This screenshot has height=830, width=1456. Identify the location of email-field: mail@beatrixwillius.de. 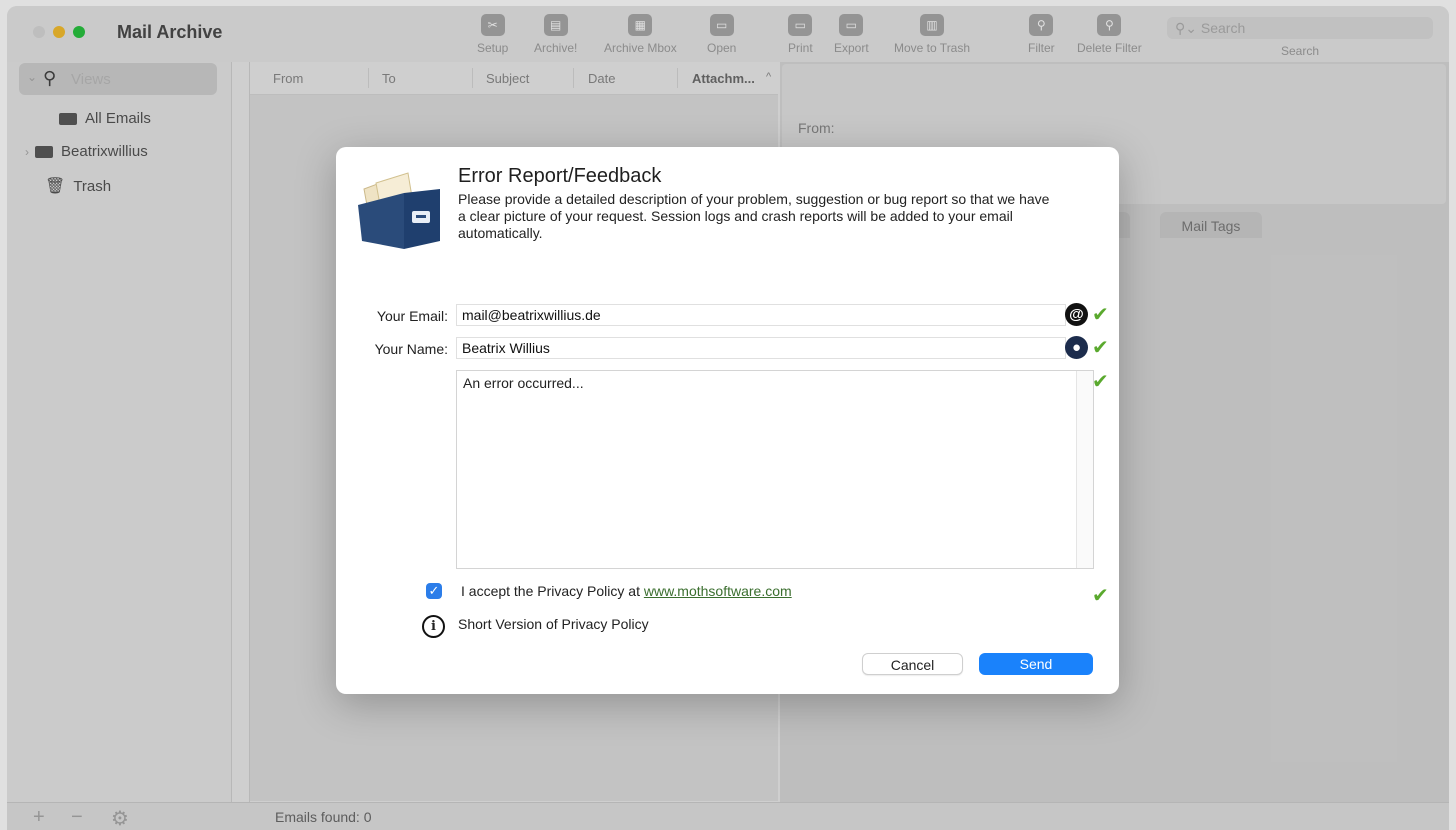
(761, 315).